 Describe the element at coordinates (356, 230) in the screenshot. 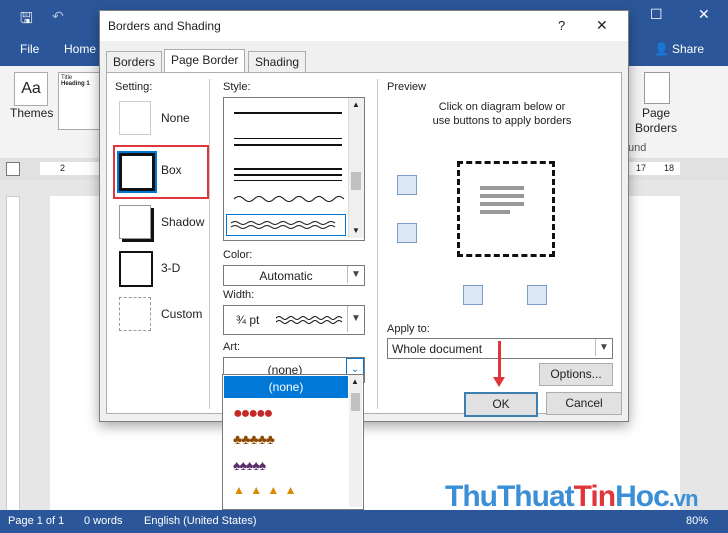

I see `scroll-down-icon: ▼` at that location.